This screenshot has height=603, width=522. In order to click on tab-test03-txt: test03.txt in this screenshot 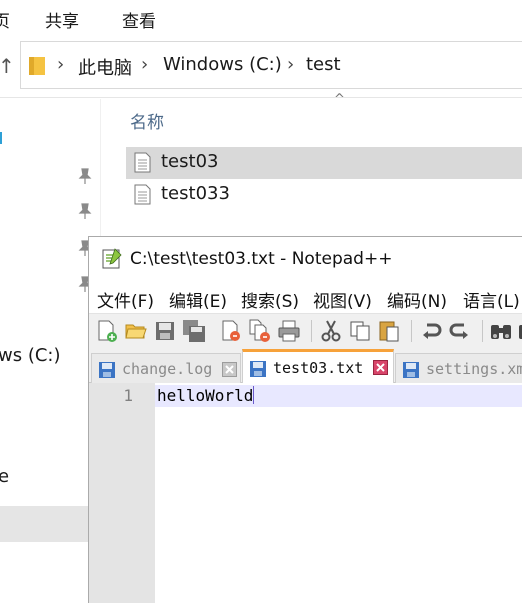, I will do `click(318, 366)`.